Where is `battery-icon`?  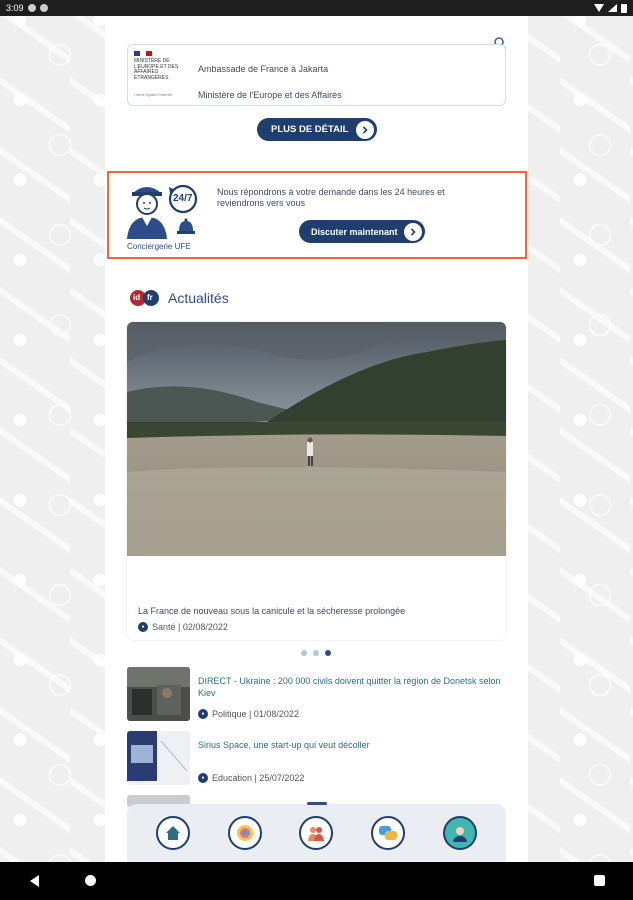
battery-icon is located at coordinates (624, 8).